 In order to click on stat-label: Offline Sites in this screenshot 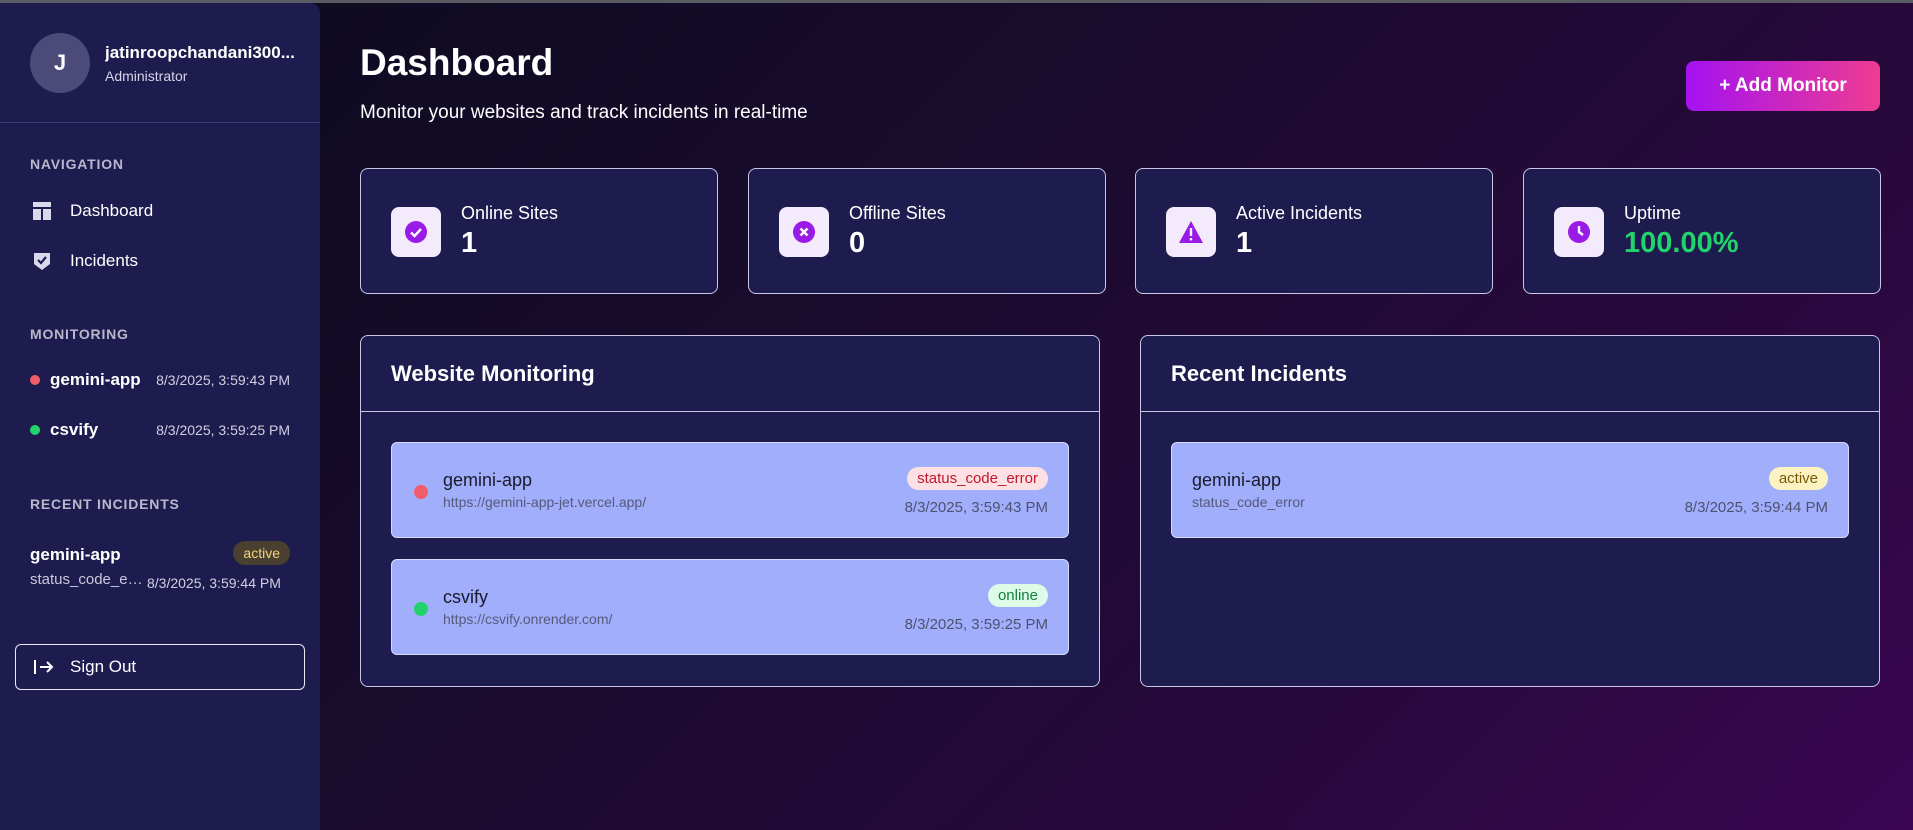, I will do `click(897, 213)`.